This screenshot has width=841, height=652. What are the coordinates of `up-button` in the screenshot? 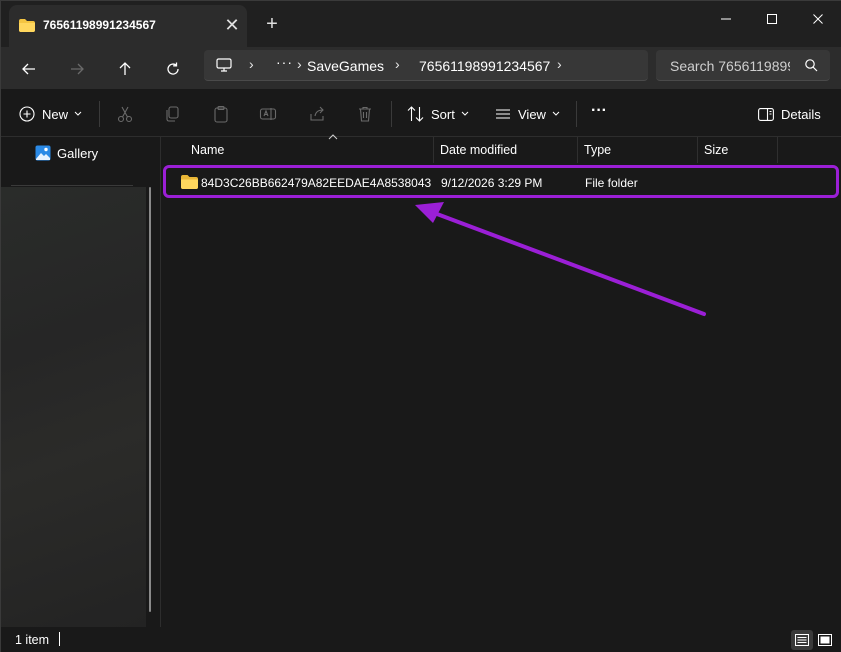 It's located at (125, 69).